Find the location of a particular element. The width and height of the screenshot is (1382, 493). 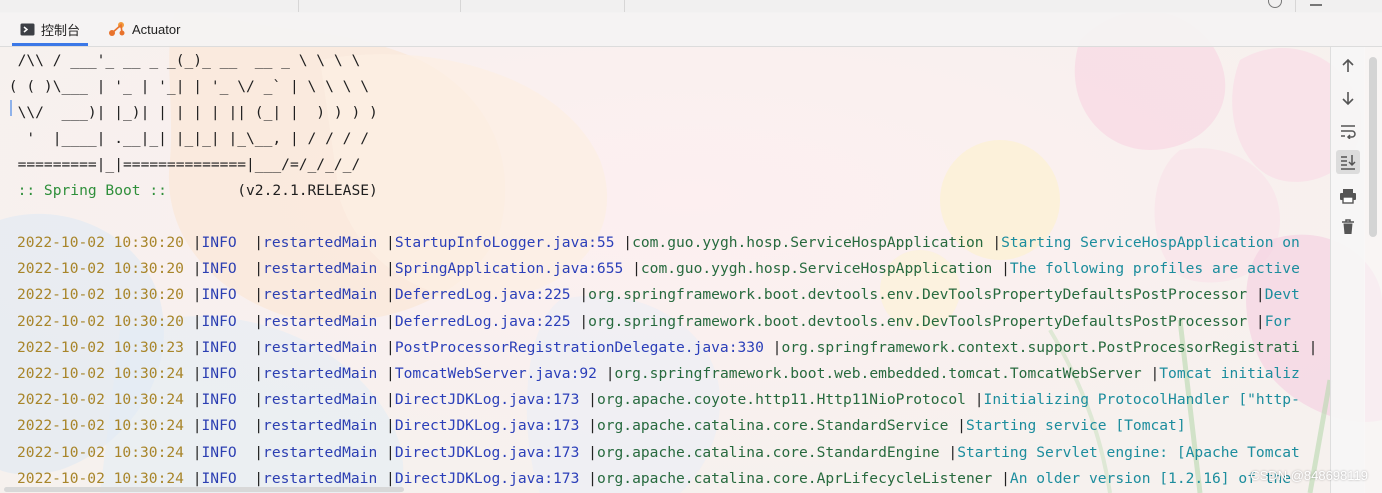

clear-all-icon is located at coordinates (1348, 226).